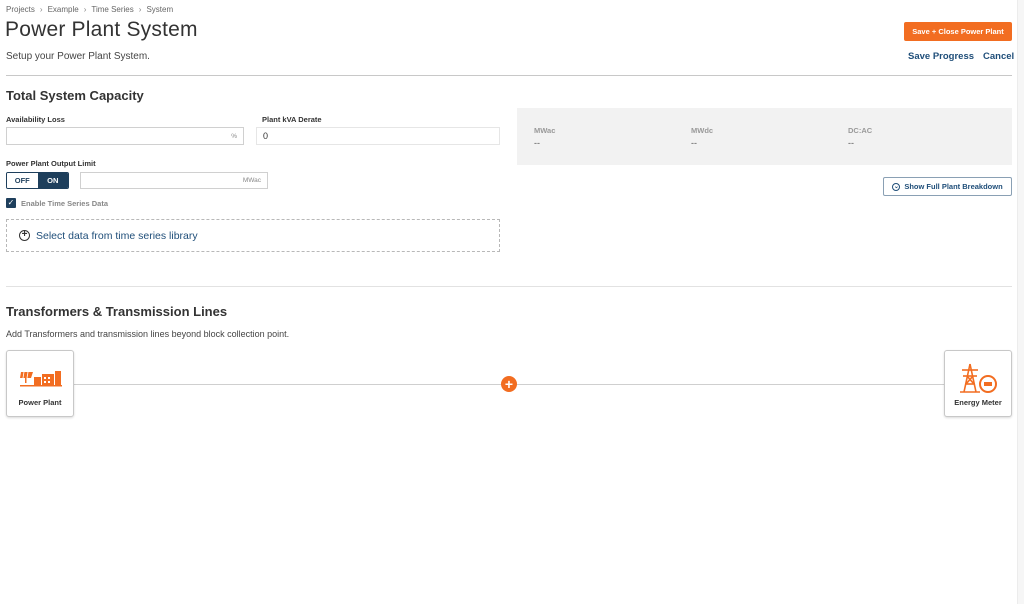 The width and height of the screenshot is (1024, 604). What do you see at coordinates (860, 130) in the screenshot?
I see `stat-label: DC:AC` at bounding box center [860, 130].